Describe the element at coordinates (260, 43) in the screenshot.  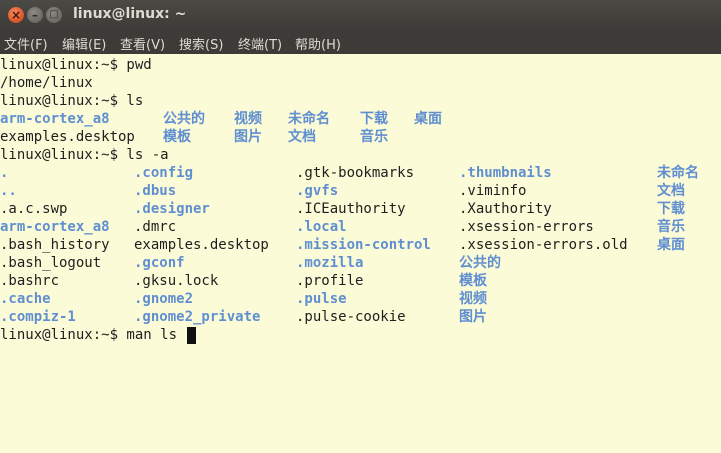
I see `menu-terminal: 终端(T)` at that location.